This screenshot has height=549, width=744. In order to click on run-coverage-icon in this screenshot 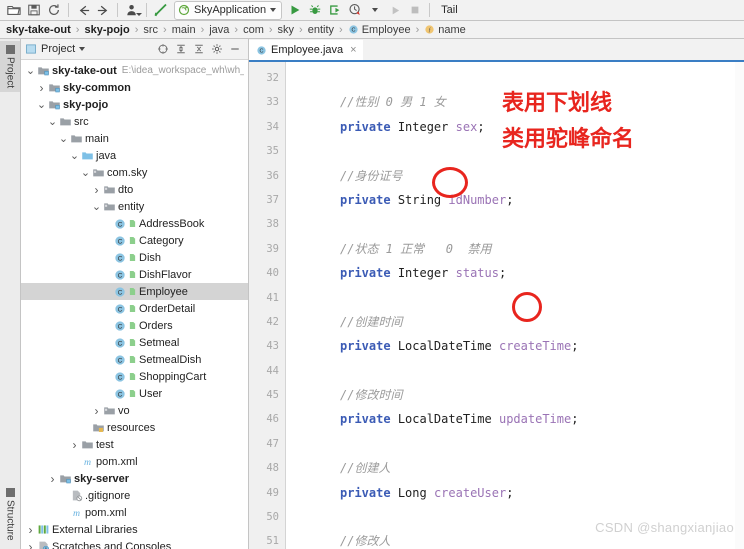, I will do `click(335, 10)`.